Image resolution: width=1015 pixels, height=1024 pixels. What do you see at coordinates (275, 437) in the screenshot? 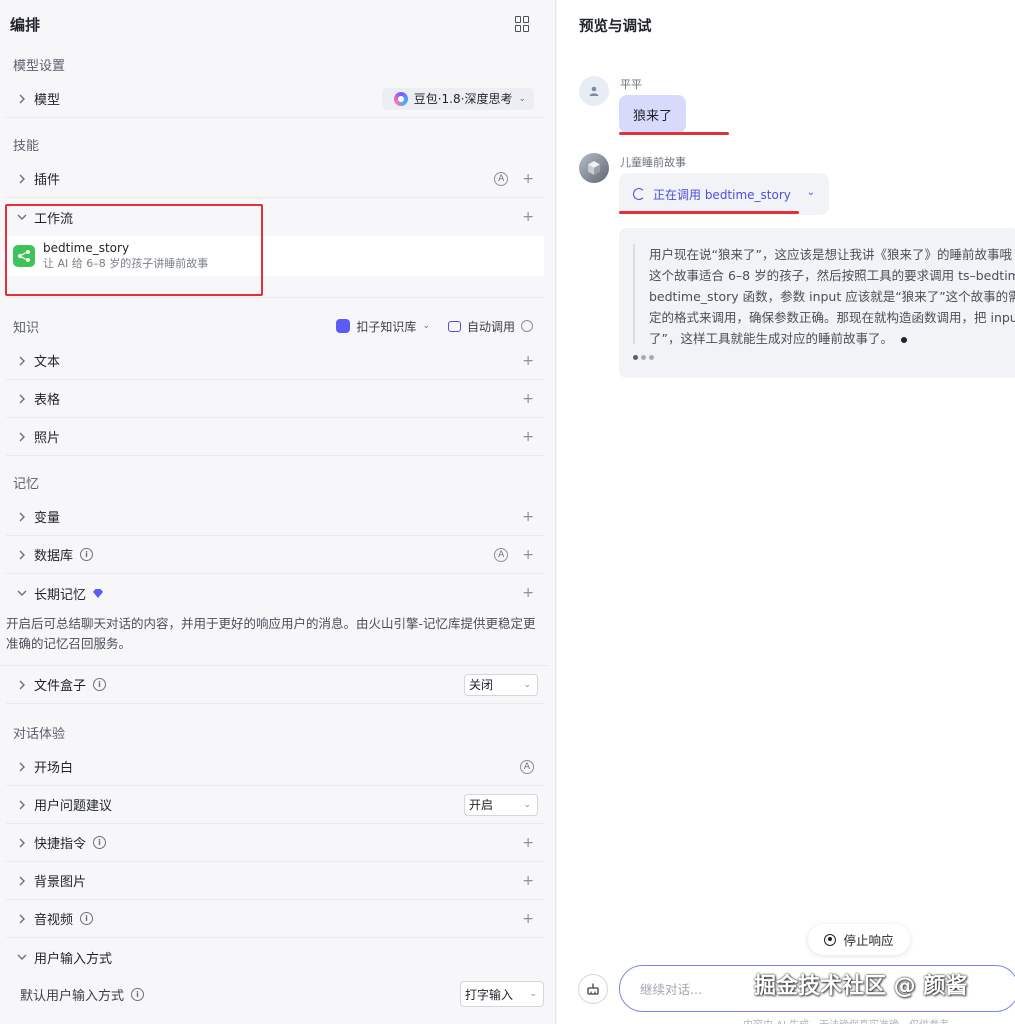
I see `knowledge-item-photo: 照片 +` at bounding box center [275, 437].